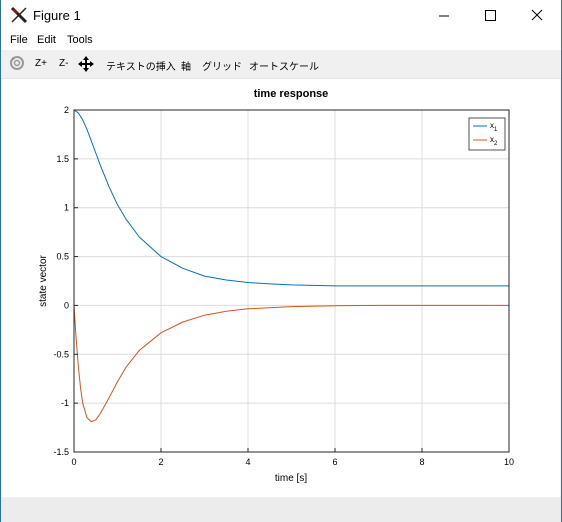 Image resolution: width=562 pixels, height=522 pixels. Describe the element at coordinates (61, 354) in the screenshot. I see `y-tick-label: -0.5` at that location.